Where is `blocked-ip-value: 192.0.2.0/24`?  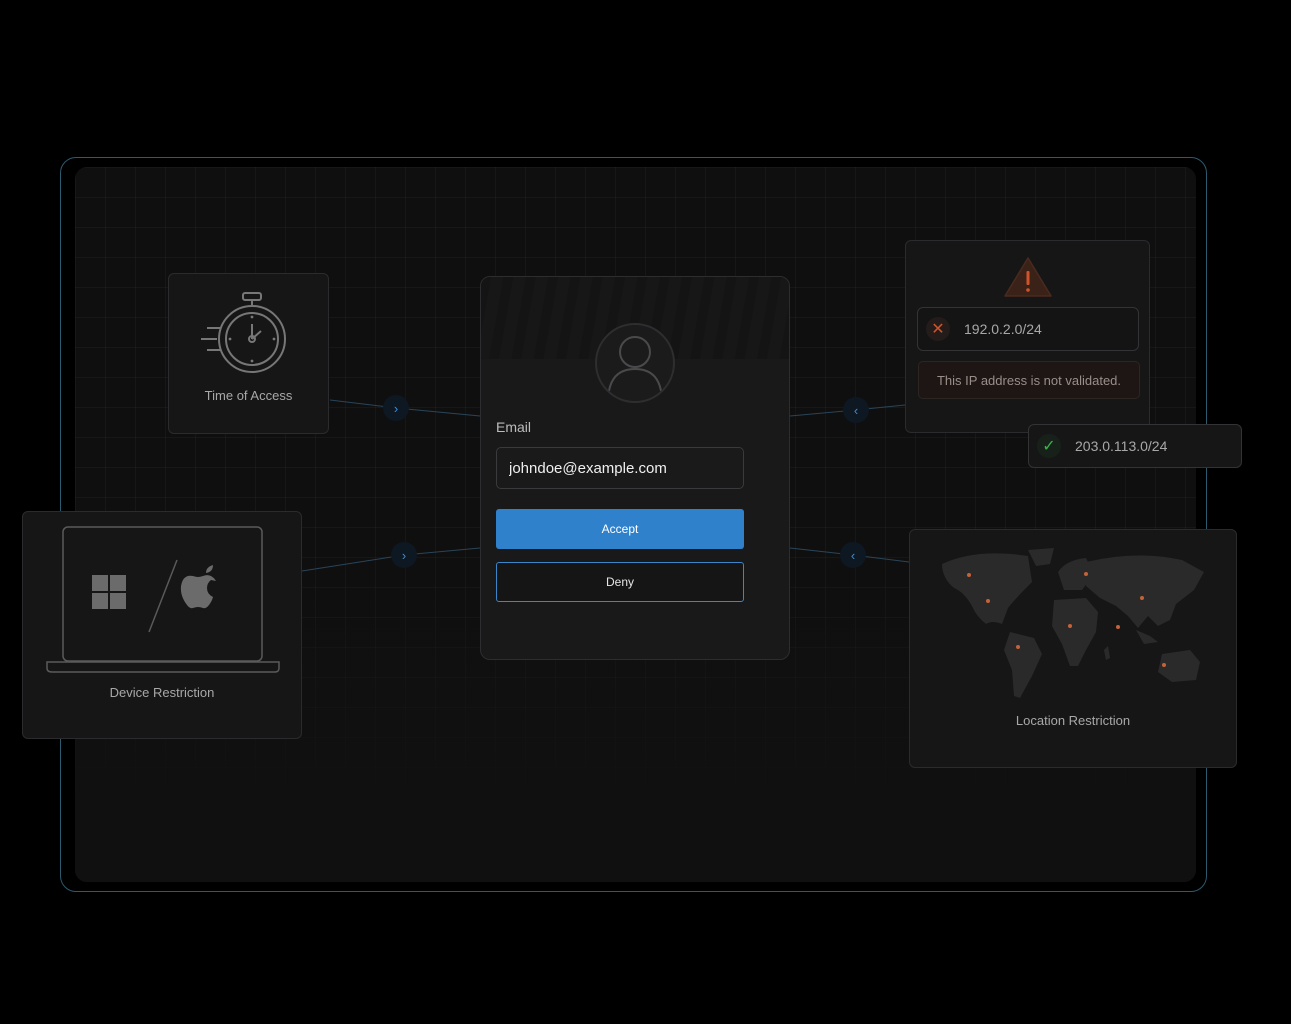 blocked-ip-value: 192.0.2.0/24 is located at coordinates (1003, 329).